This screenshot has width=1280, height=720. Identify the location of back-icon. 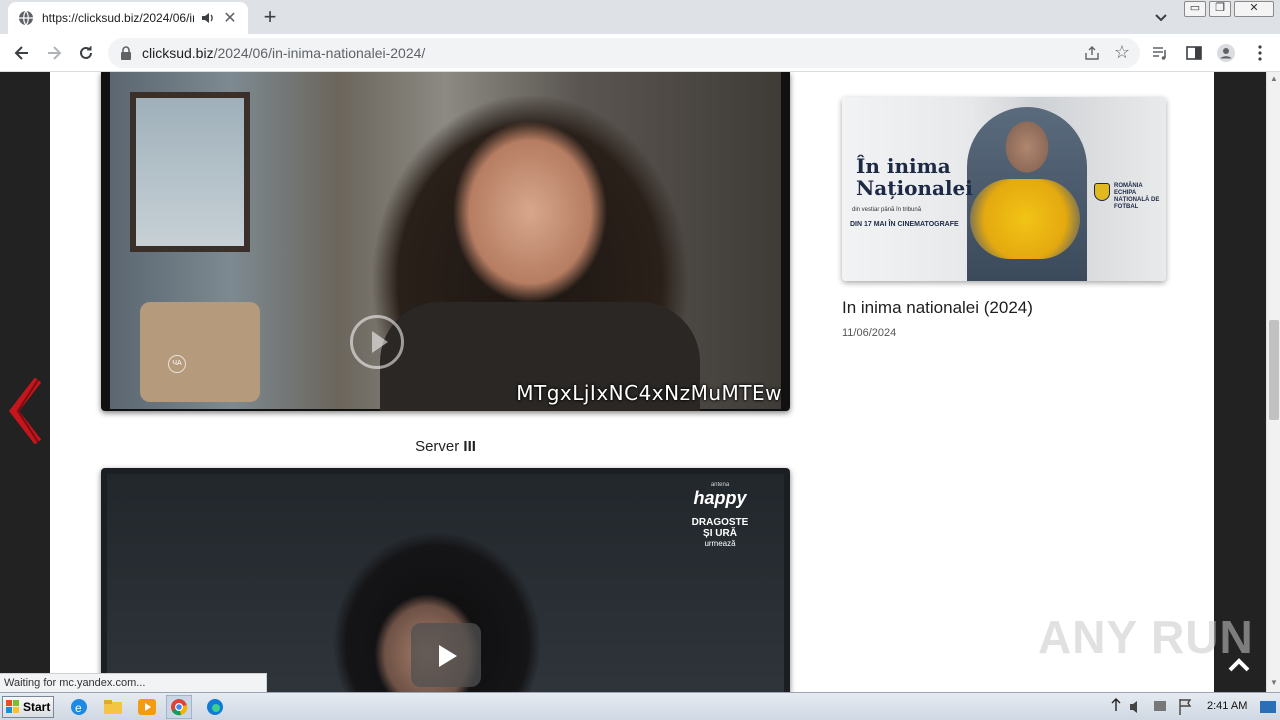
(22, 53).